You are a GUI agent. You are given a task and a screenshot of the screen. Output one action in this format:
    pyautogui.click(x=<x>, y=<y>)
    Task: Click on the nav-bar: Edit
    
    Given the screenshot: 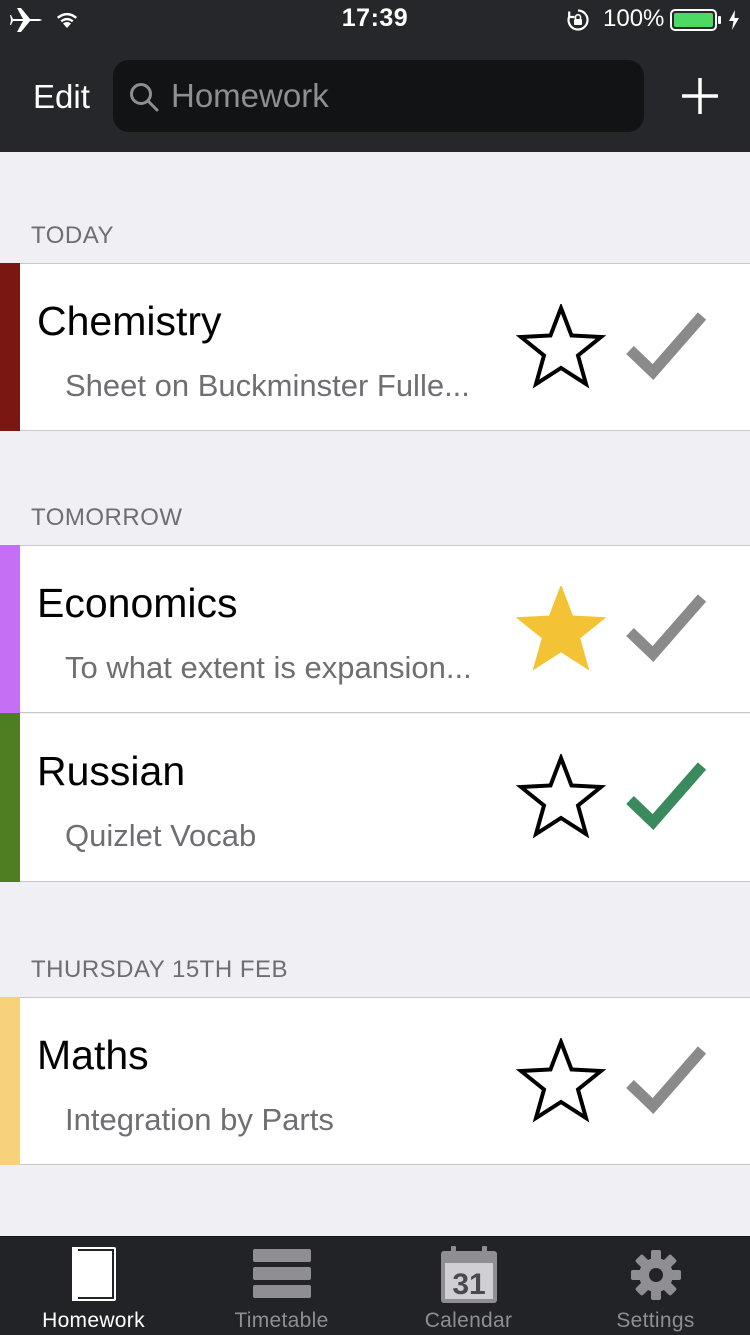 What is the action you would take?
    pyautogui.click(x=375, y=96)
    